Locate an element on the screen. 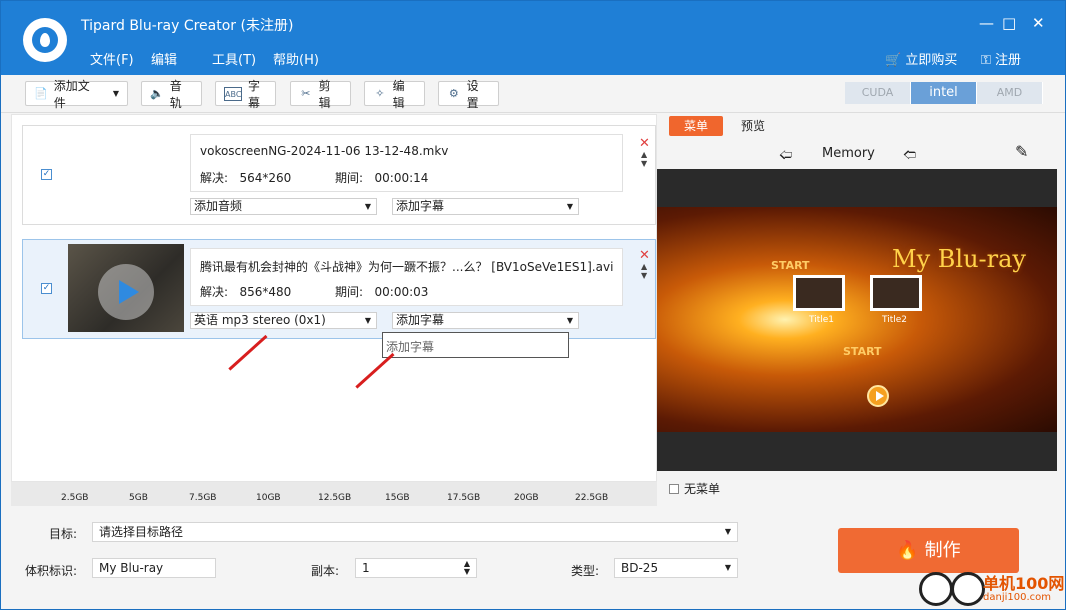  register-button: ⚿ 注册 is located at coordinates (1001, 58).